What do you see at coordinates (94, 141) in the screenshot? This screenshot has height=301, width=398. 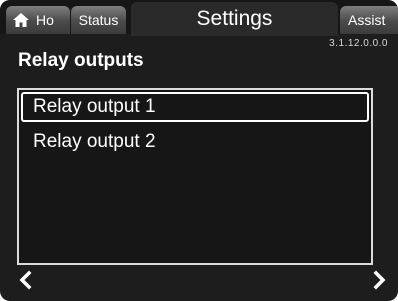 I see `list-item-label: Relay output 2` at bounding box center [94, 141].